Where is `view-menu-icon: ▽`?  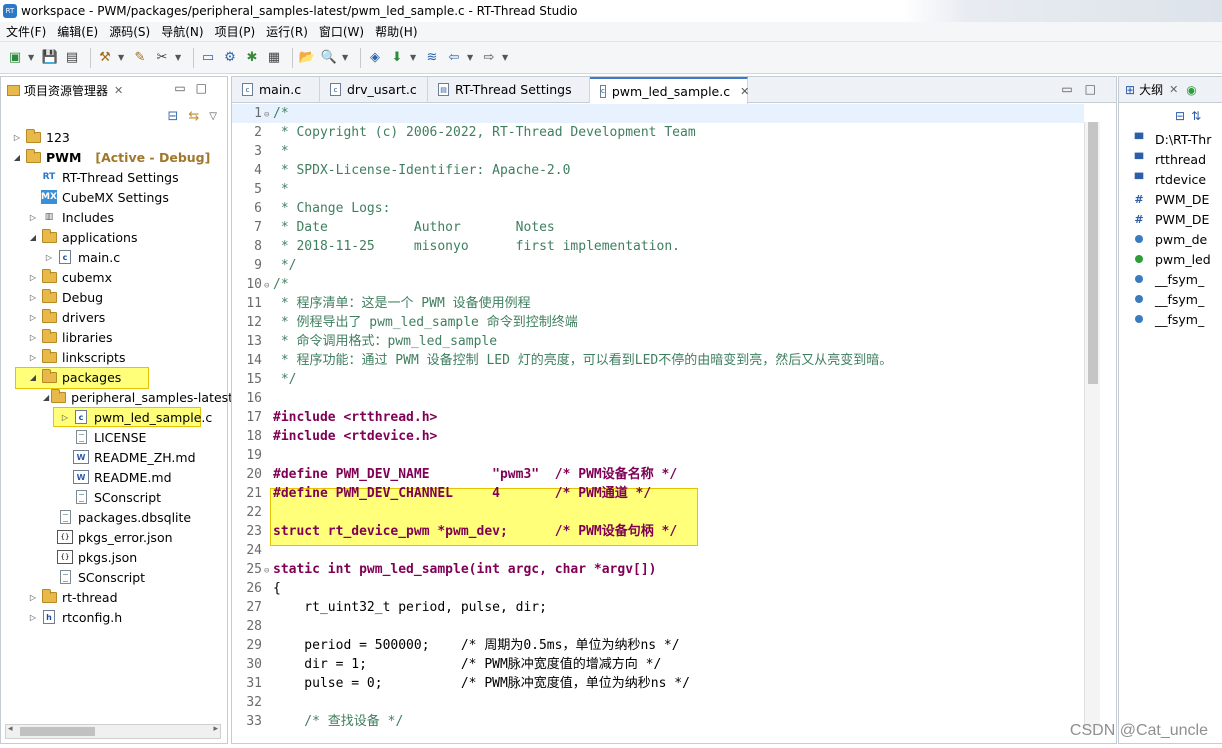 view-menu-icon: ▽ is located at coordinates (213, 116).